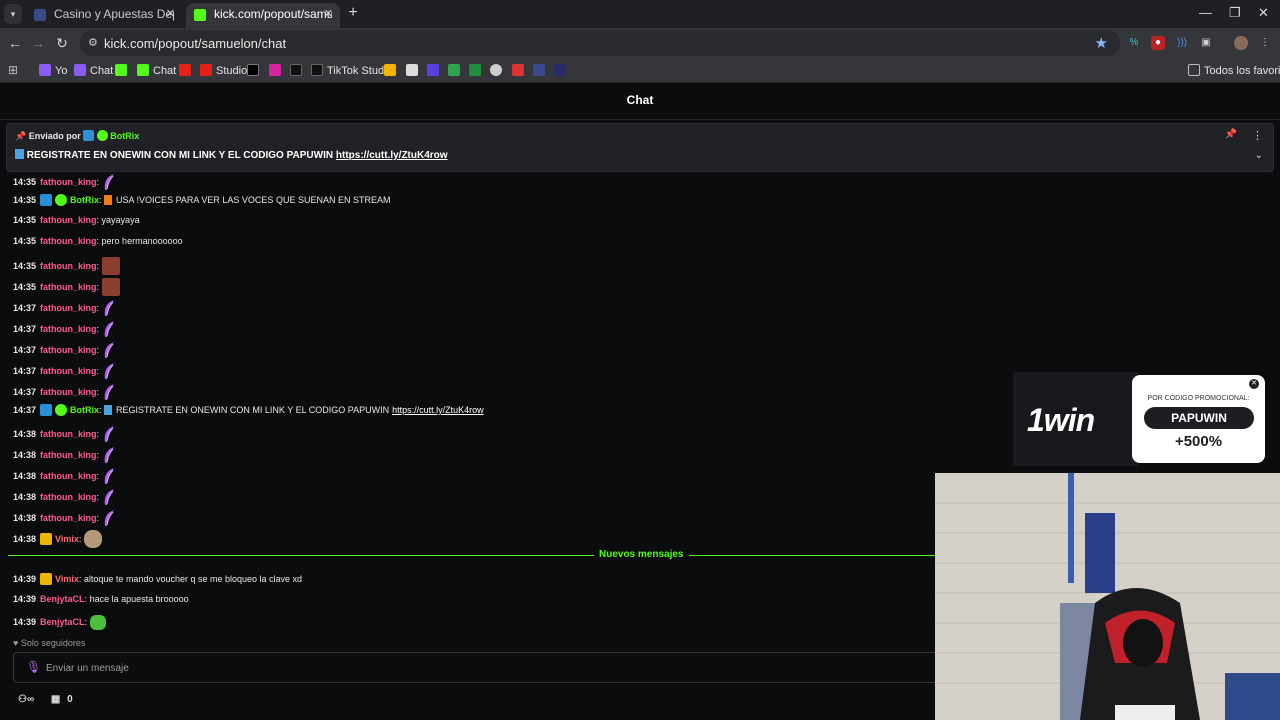  I want to click on all-bookmarks: Todos los favoritos, so click(1234, 71).